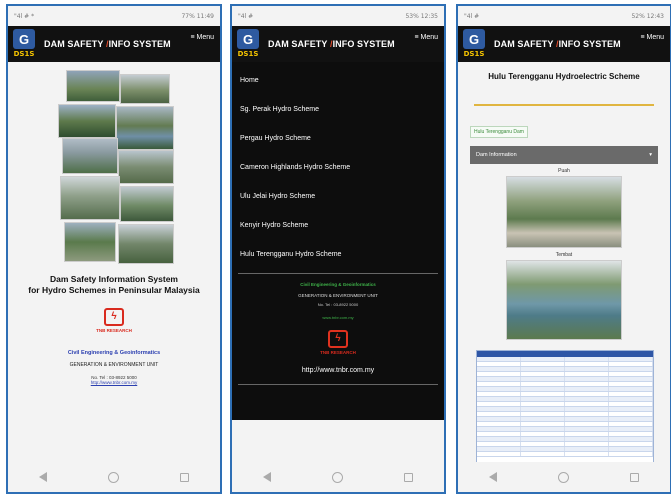  I want to click on heading-line-2: for Hydro Schemes in Peninsular Malaysia, so click(114, 290).